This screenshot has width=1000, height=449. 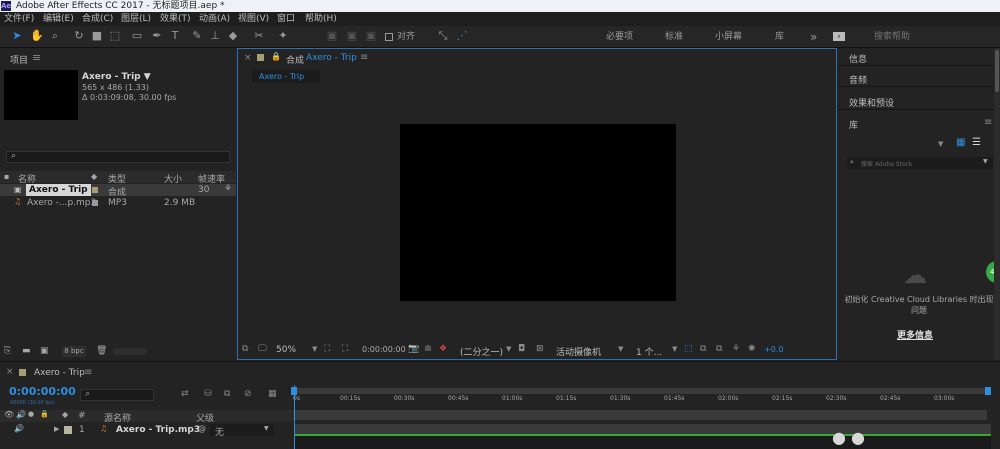 I want to click on lock-column-icon: 🔒, so click(x=44, y=414).